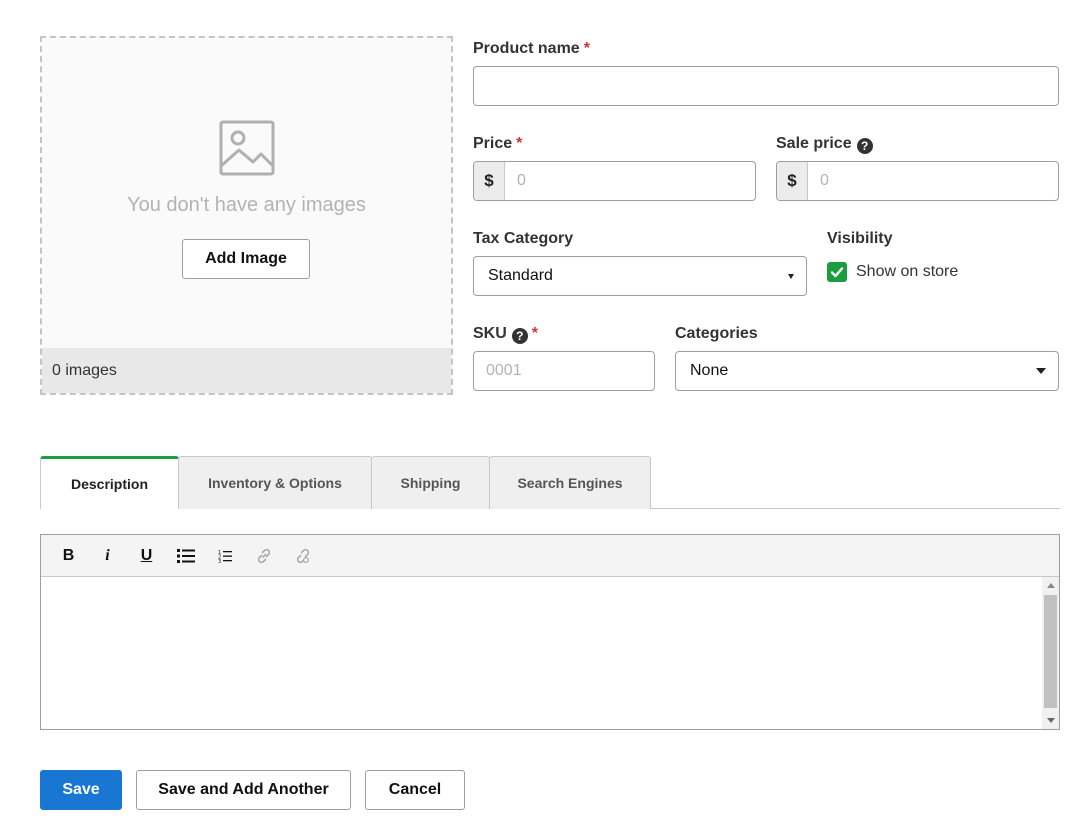  What do you see at coordinates (246, 205) in the screenshot?
I see `no-images-text: You don't have any images` at bounding box center [246, 205].